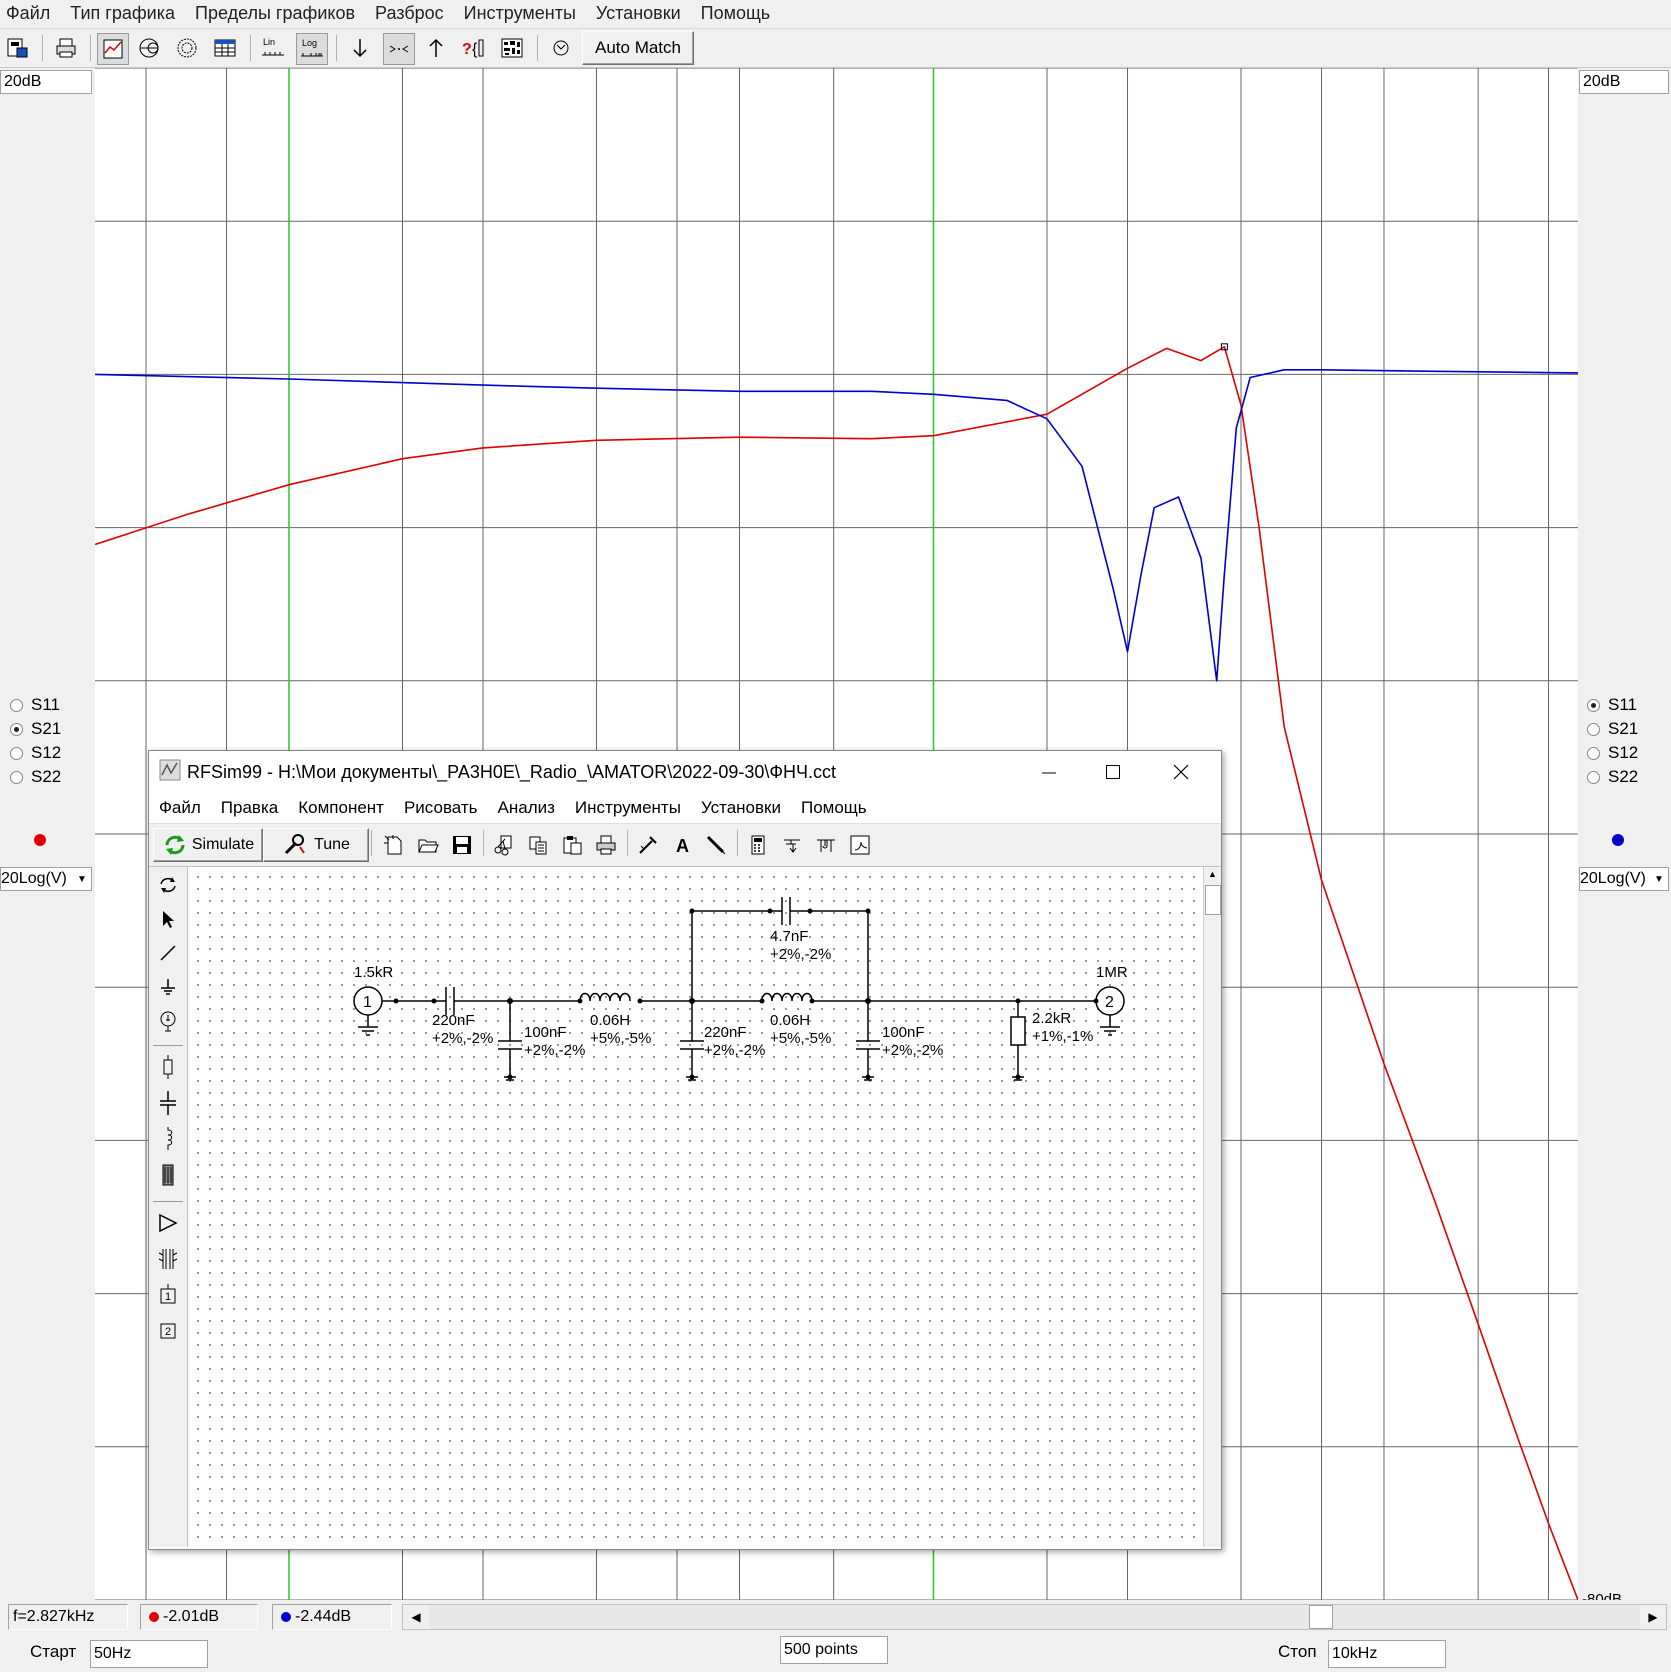  Describe the element at coordinates (441, 808) in the screenshot. I see `wmenu-draw: Рисовать` at that location.